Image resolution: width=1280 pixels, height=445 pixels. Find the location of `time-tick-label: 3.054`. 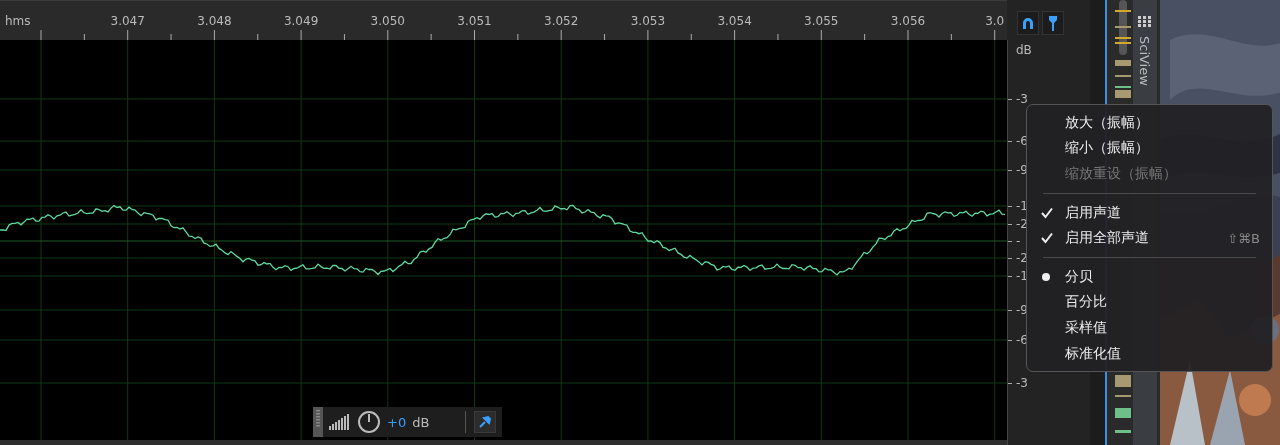

time-tick-label: 3.054 is located at coordinates (734, 21).